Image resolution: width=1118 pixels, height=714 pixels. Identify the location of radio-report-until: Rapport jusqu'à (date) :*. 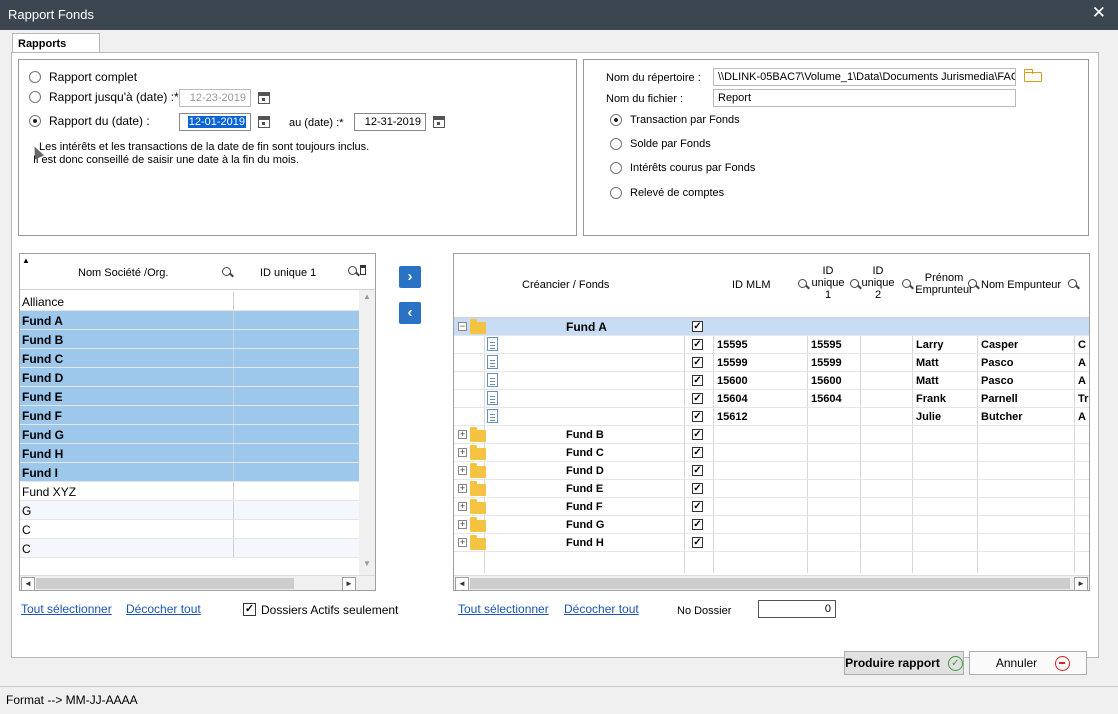
(104, 97).